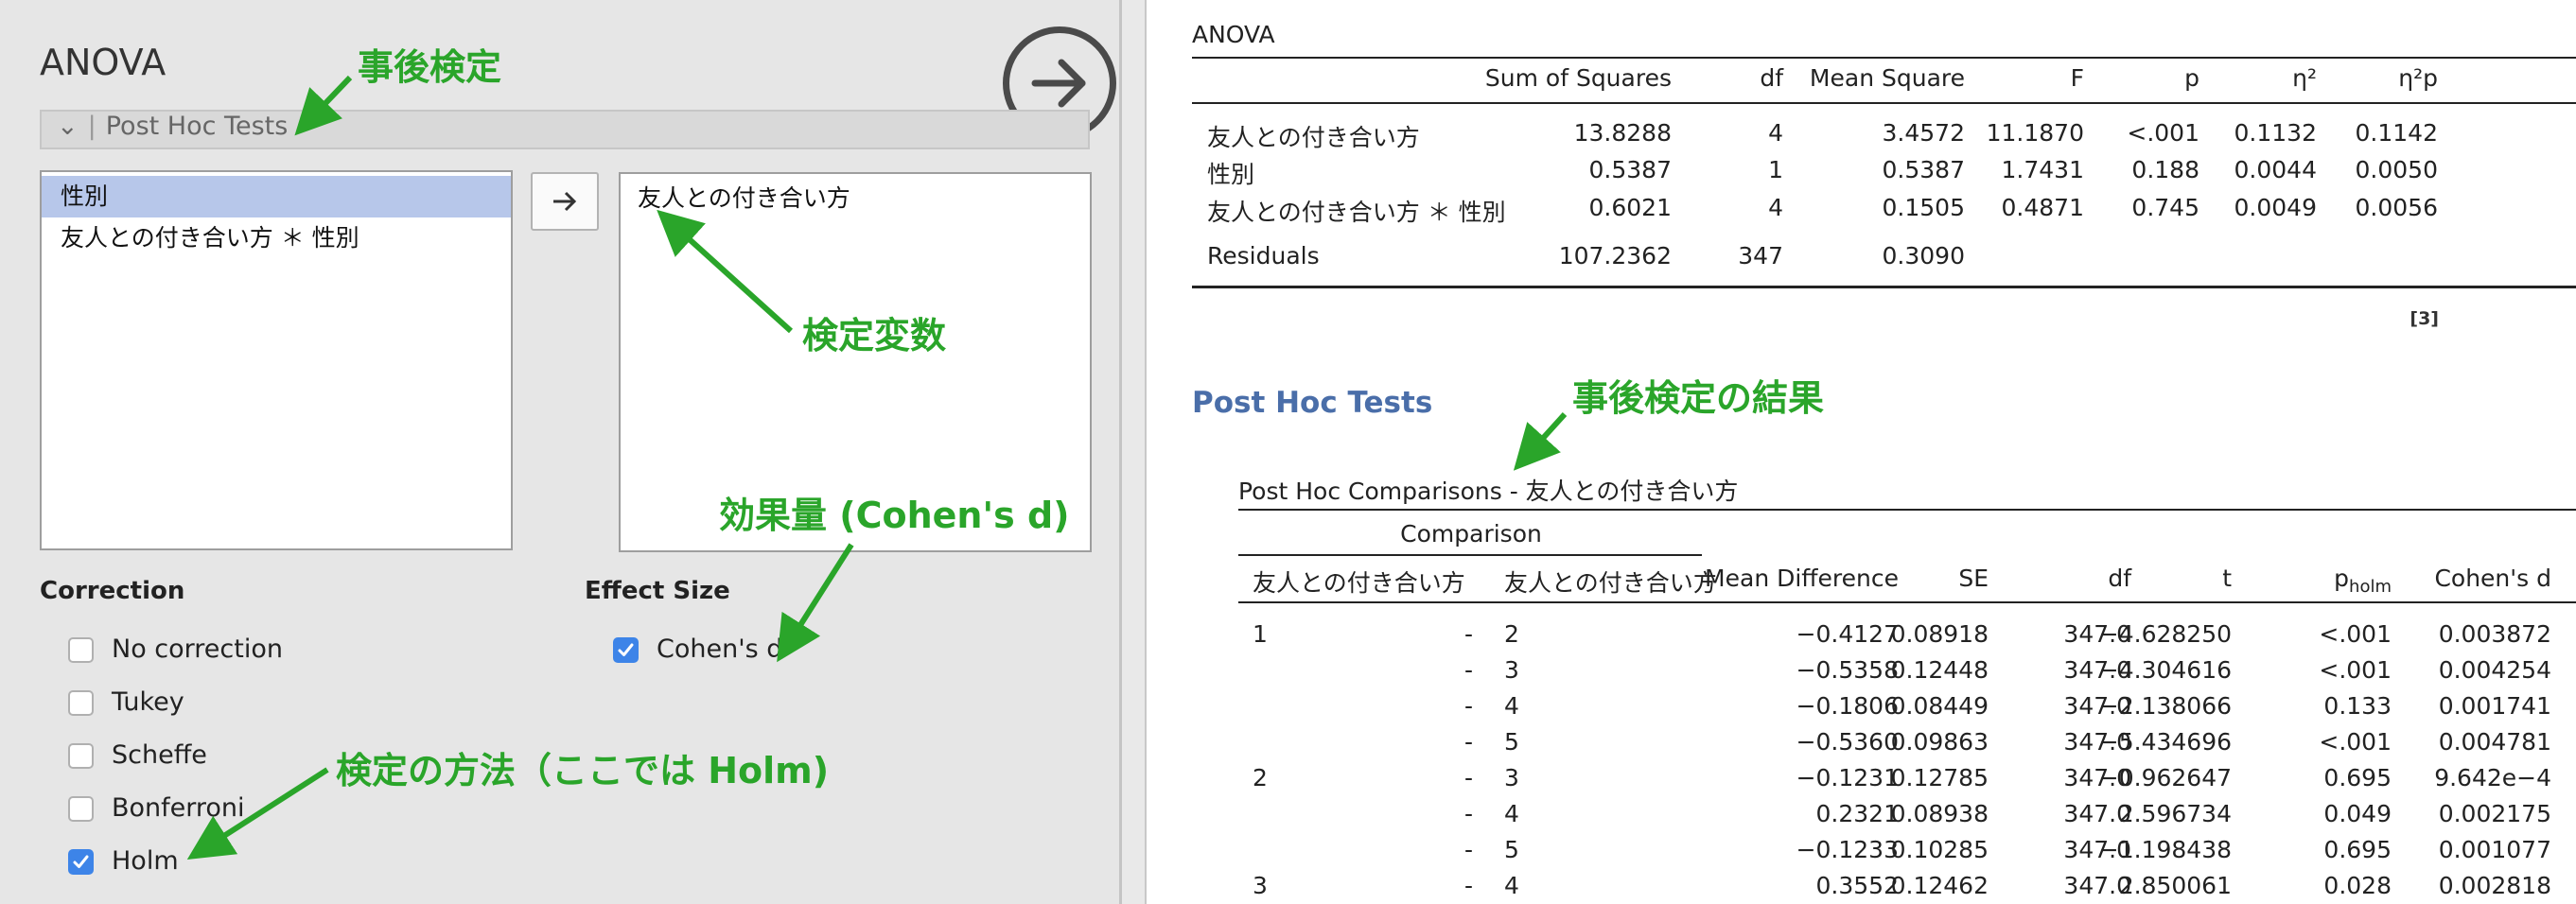 The image size is (2576, 904). I want to click on list-item: 性別, so click(277, 196).